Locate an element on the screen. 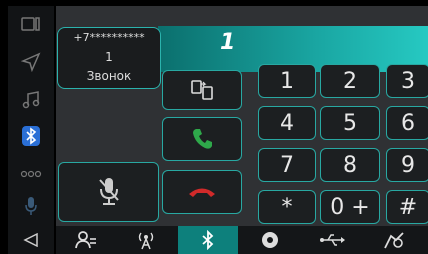 This screenshot has width=428, height=254. contact-number: +7********** is located at coordinates (109, 37).